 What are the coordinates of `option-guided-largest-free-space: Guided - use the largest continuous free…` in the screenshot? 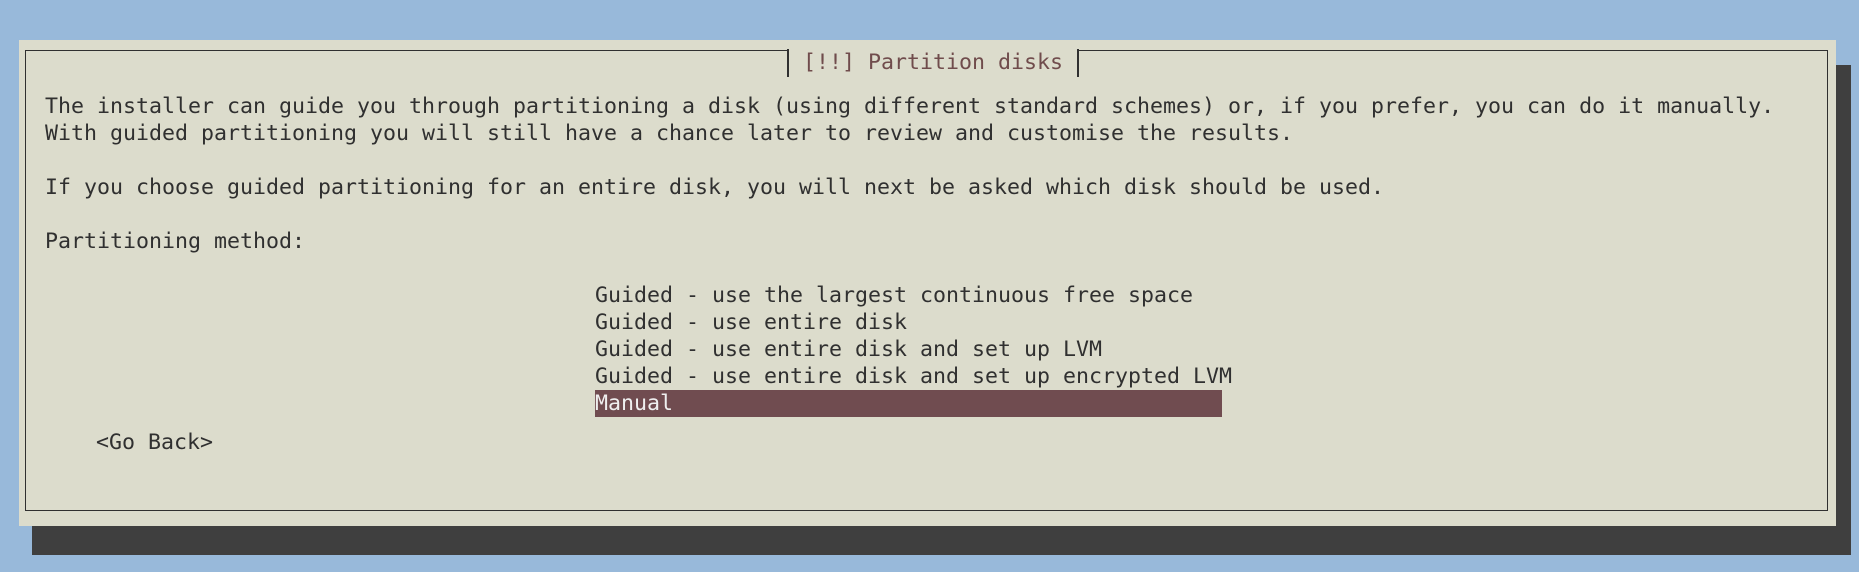 It's located at (908, 295).